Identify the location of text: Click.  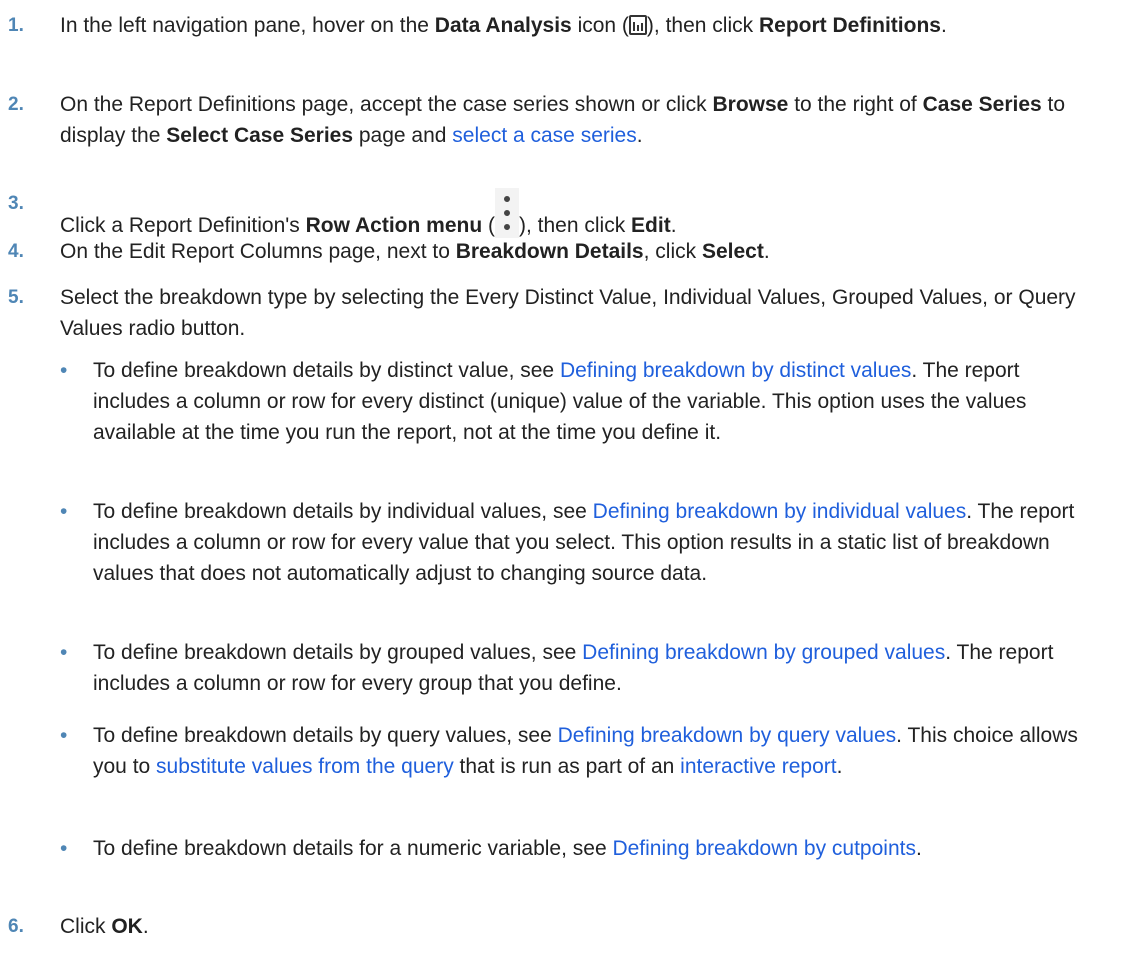
(86, 926).